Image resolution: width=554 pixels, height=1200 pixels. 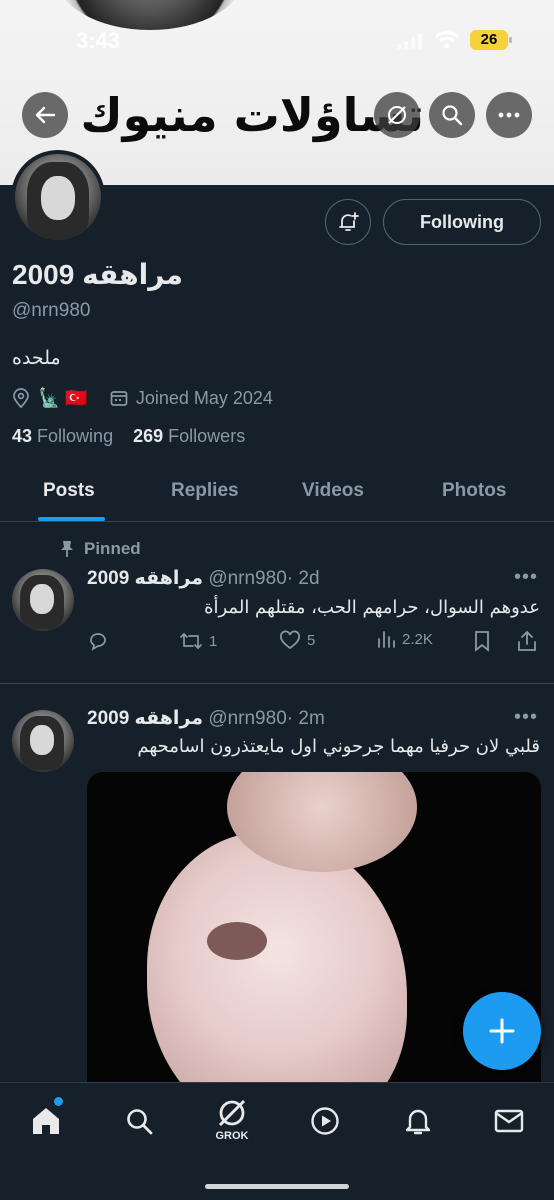 I want to click on media-subject, so click(x=277, y=962).